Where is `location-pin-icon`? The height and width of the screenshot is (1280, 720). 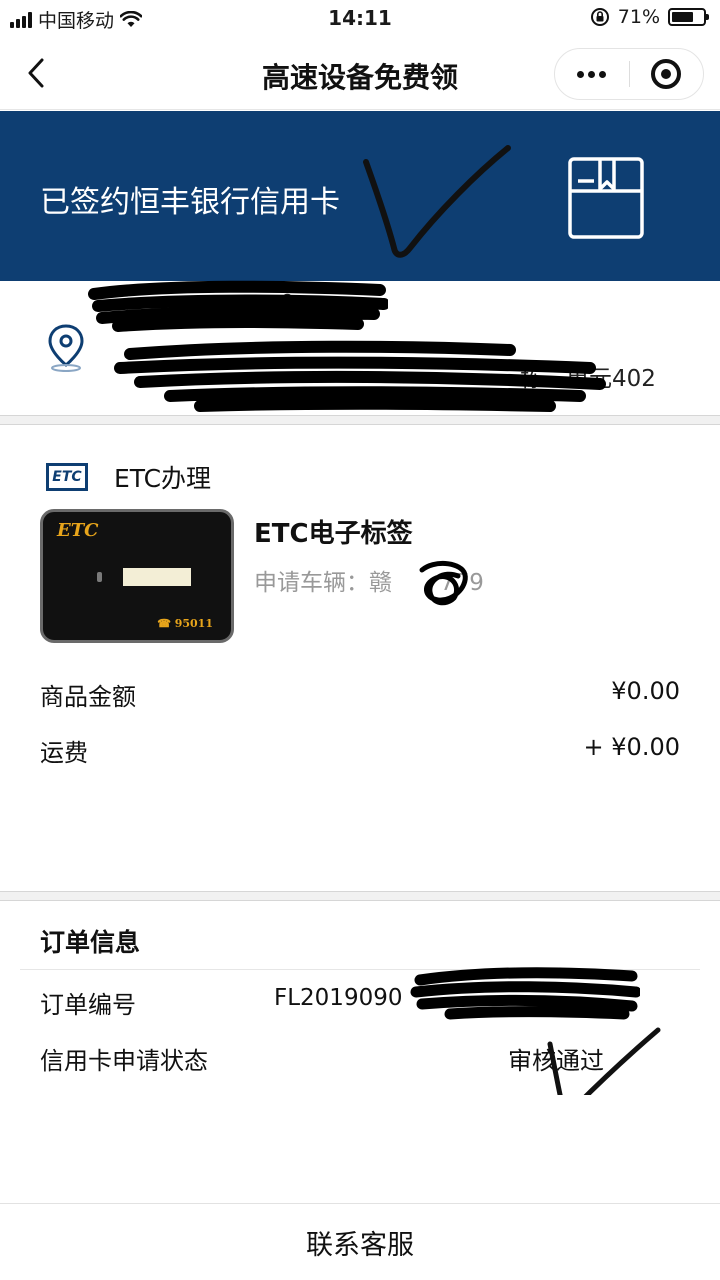
location-pin-icon is located at coordinates (66, 348).